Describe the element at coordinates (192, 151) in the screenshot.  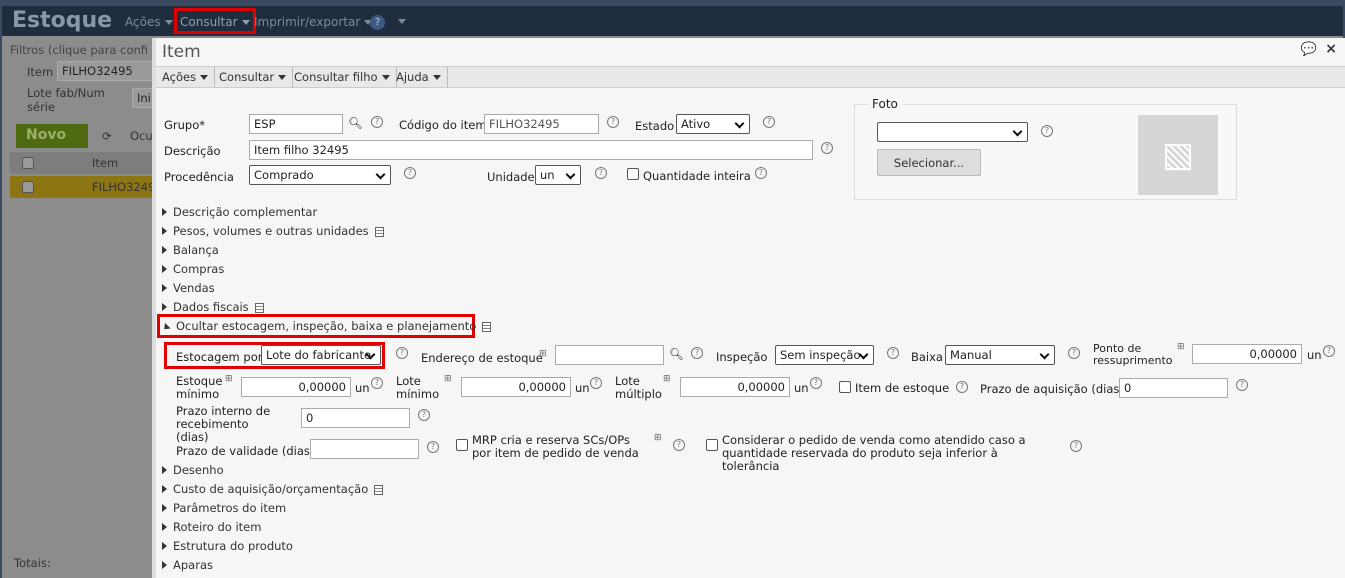
I see `descricao-label: Descrição` at that location.